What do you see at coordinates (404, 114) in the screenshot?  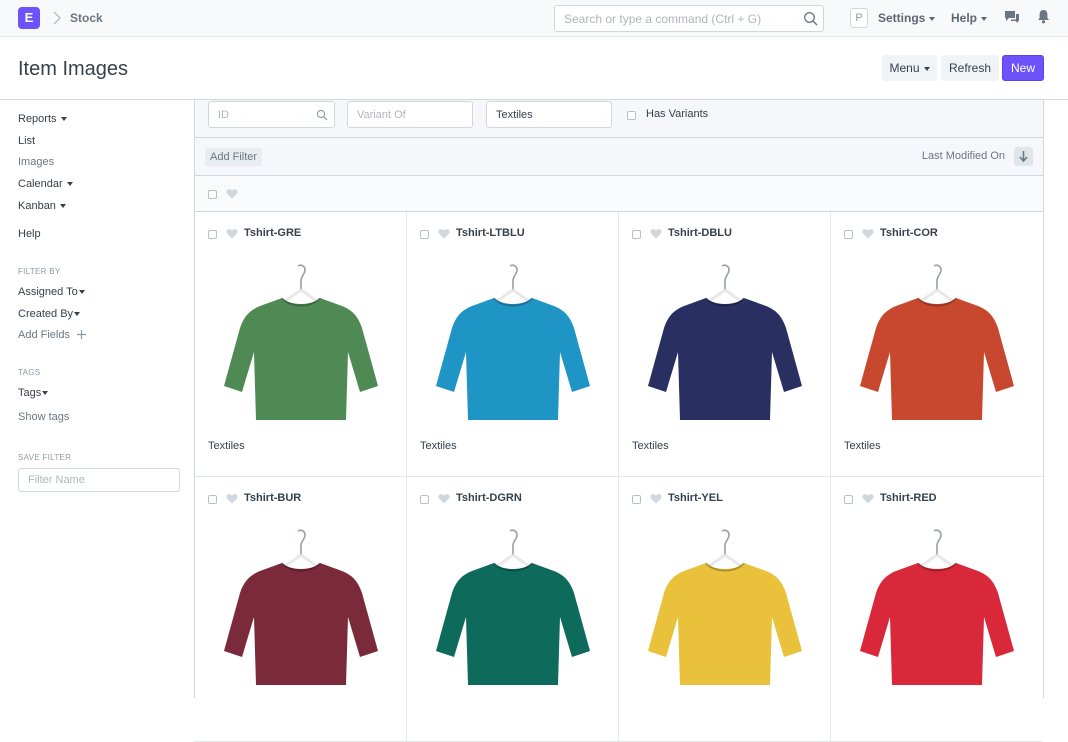 I see `variant-of-input` at bounding box center [404, 114].